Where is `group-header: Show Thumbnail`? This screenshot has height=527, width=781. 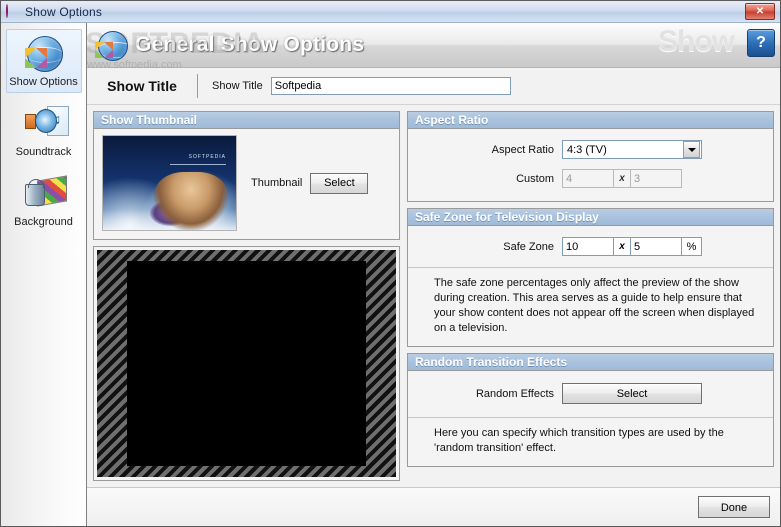
group-header: Show Thumbnail is located at coordinates (246, 120).